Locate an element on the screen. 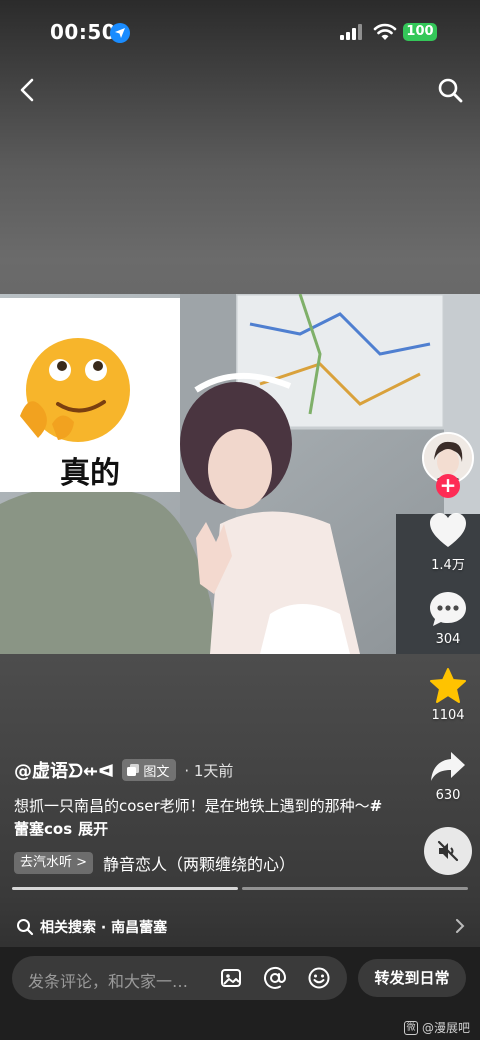 The image size is (480, 1040). emoji-sticker: 真的 is located at coordinates (90, 395).